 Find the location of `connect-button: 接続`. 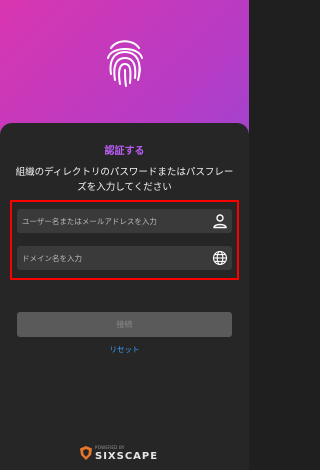

connect-button: 接続 is located at coordinates (124, 324).